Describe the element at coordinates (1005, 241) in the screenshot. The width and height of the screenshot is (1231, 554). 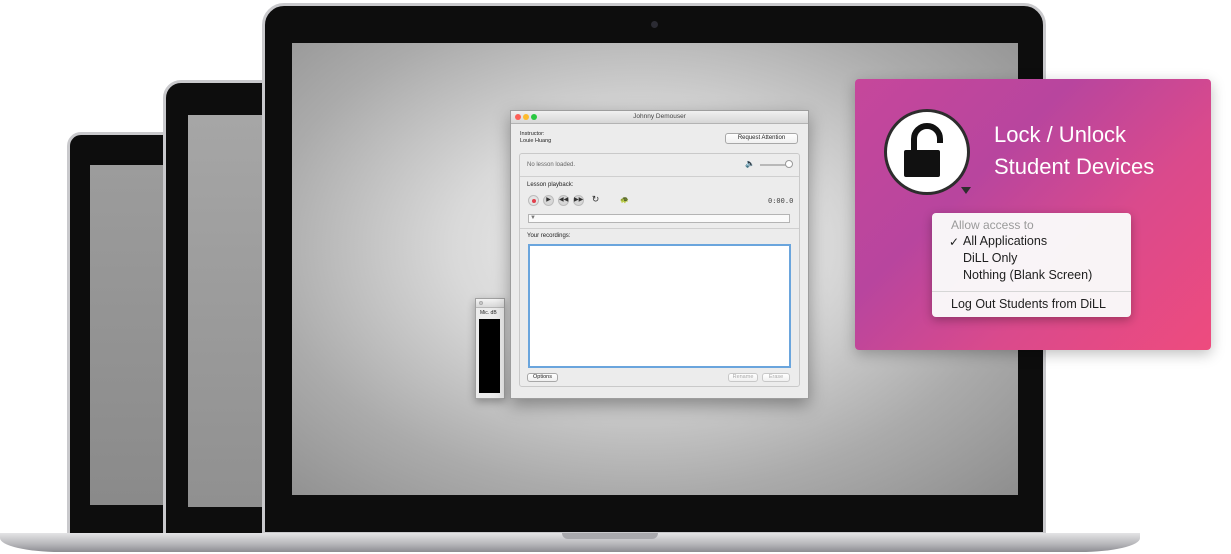
I see `menu-item-all-applications: All Applications` at that location.